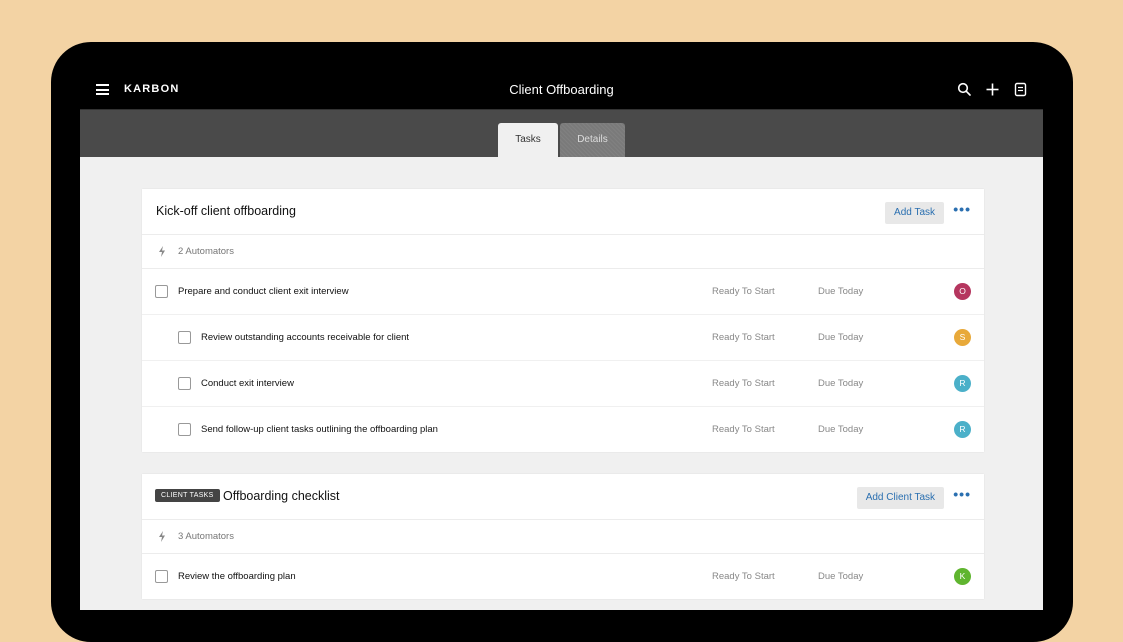 The image size is (1123, 642). I want to click on add-client-task-button: Add Client Task, so click(900, 498).